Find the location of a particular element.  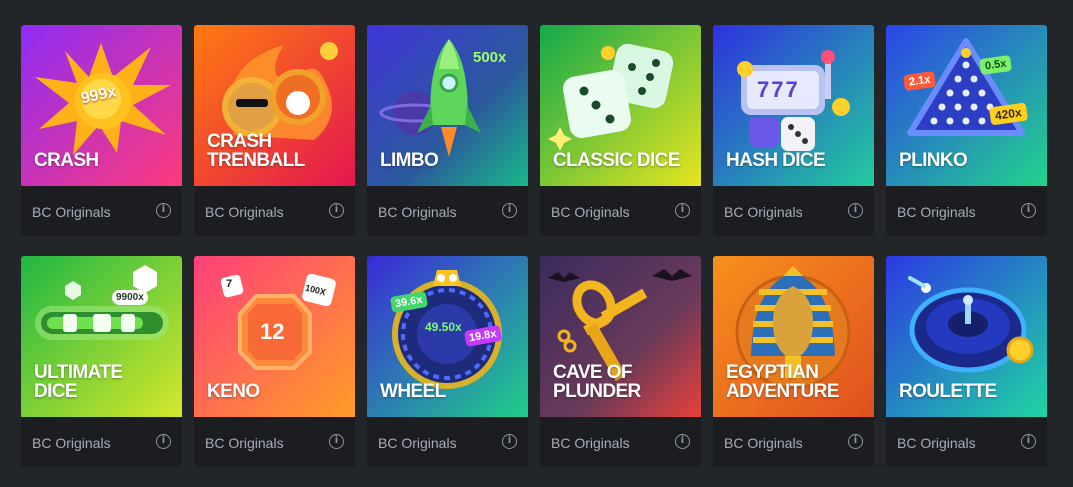

game-title: WHEEL is located at coordinates (413, 391).